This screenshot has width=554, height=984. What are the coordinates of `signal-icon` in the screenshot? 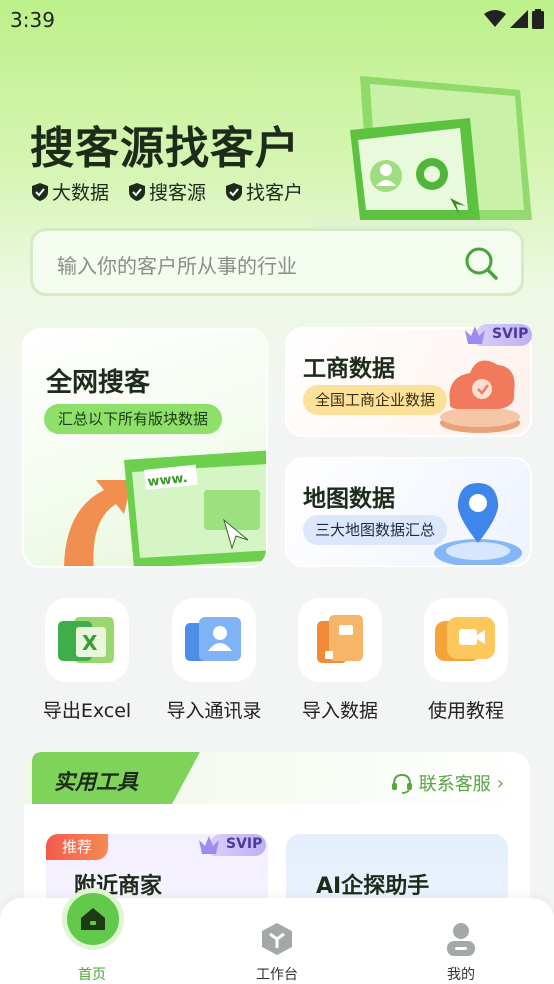 It's located at (519, 19).